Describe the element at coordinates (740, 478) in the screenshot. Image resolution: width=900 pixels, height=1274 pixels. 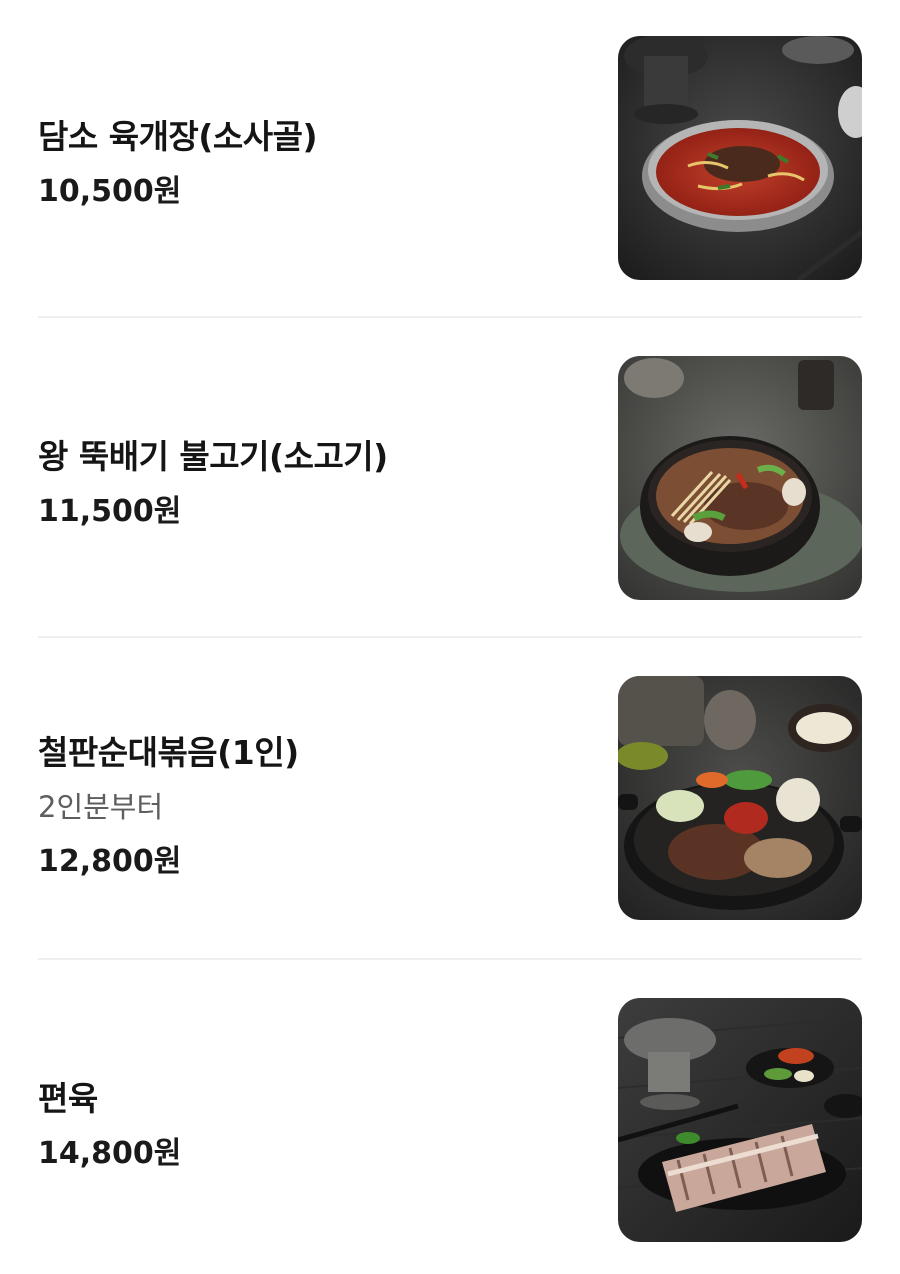
I see `bulgogi-photo` at that location.